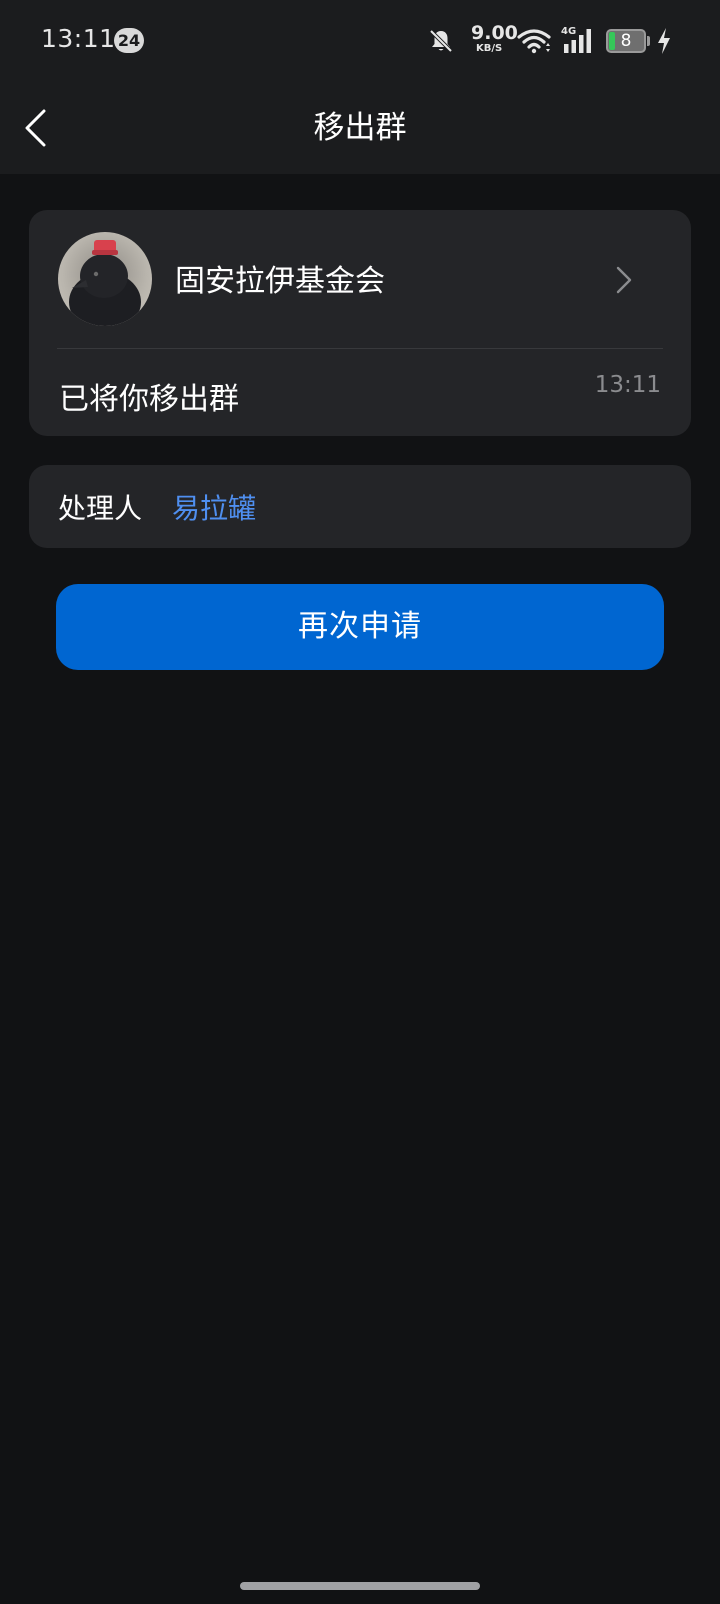 The width and height of the screenshot is (720, 1604). Describe the element at coordinates (129, 40) in the screenshot. I see `notification-count-badge: 24` at that location.